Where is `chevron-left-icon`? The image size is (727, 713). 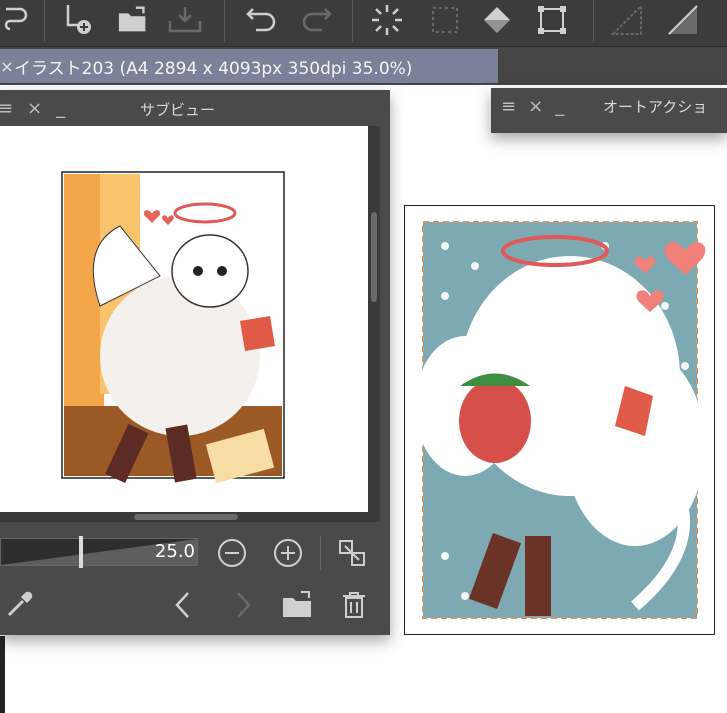
chevron-left-icon is located at coordinates (182, 605).